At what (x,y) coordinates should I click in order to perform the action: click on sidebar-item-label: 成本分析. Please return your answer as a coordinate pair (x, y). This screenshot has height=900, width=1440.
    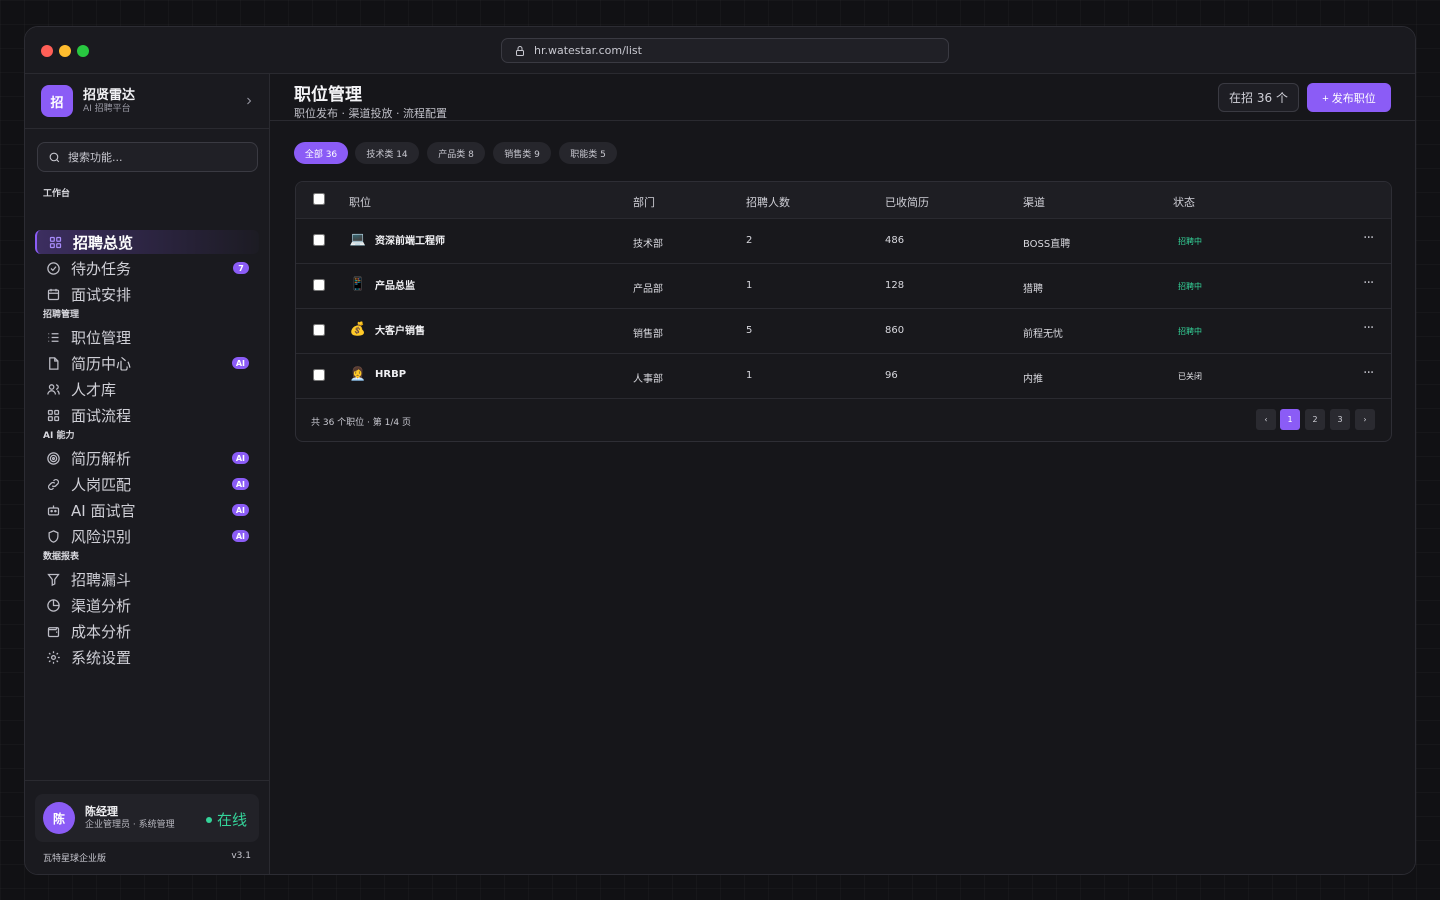
    Looking at the image, I should click on (101, 631).